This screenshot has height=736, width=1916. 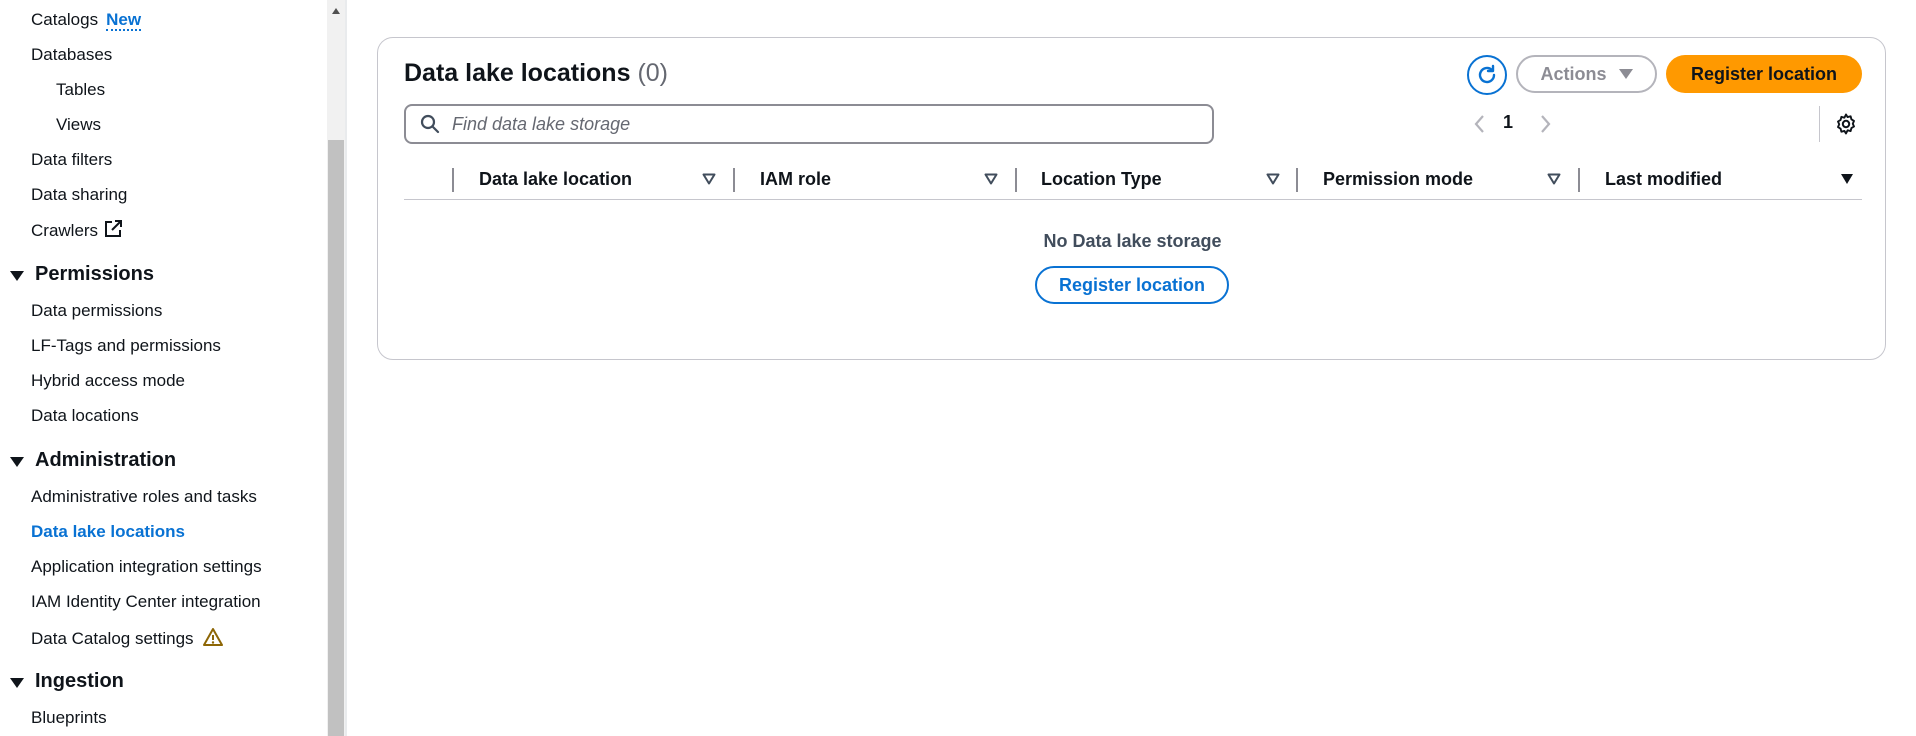 I want to click on scroll-up-arrow, so click(x=336, y=11).